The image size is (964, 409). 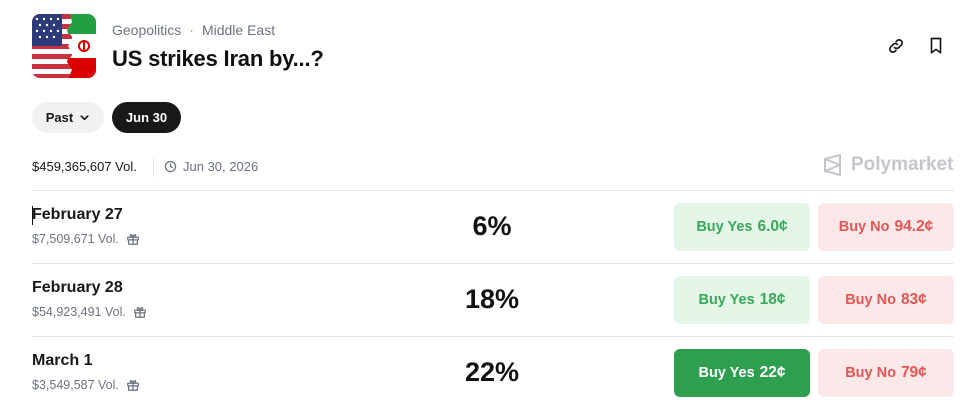 I want to click on outcome-volume-text: $3,549,587 Vol., so click(x=75, y=385).